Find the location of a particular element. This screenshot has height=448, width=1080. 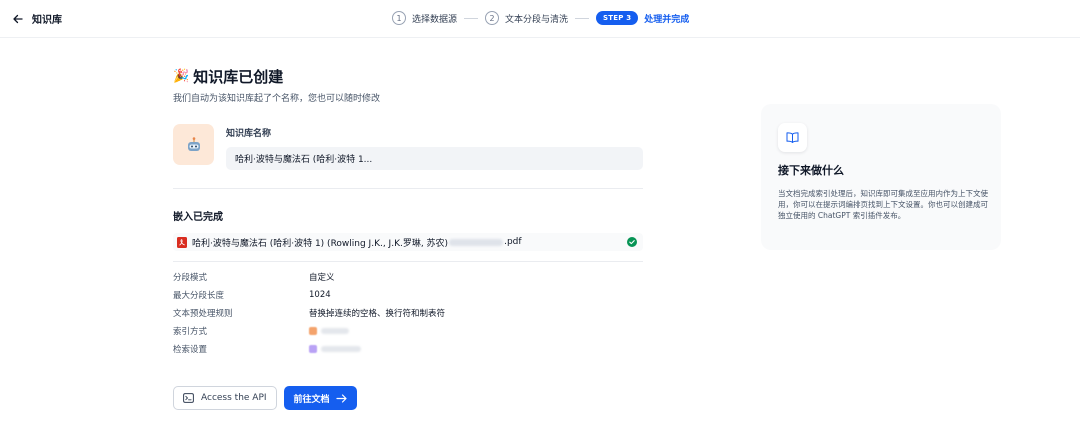

retrieval-setting-value is located at coordinates (335, 349).